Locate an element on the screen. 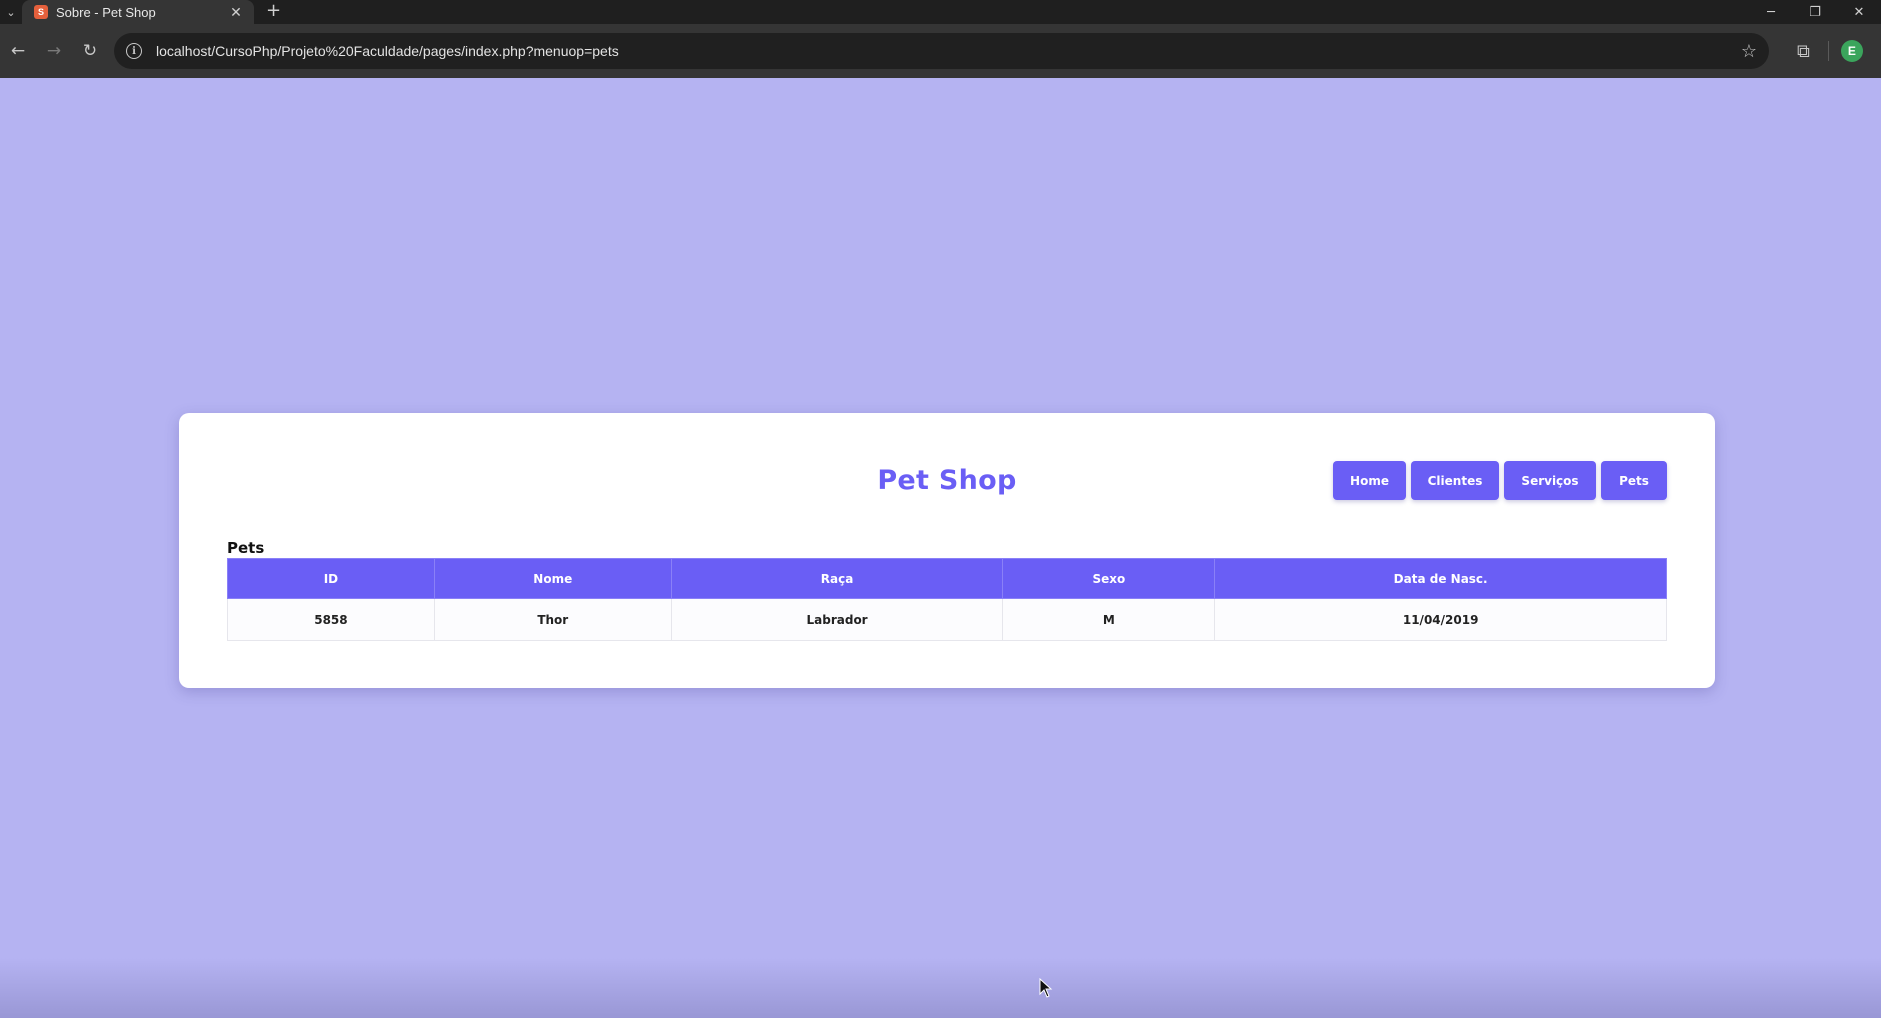 This screenshot has width=1881, height=1018. restore-icon: ❐ is located at coordinates (1815, 12).